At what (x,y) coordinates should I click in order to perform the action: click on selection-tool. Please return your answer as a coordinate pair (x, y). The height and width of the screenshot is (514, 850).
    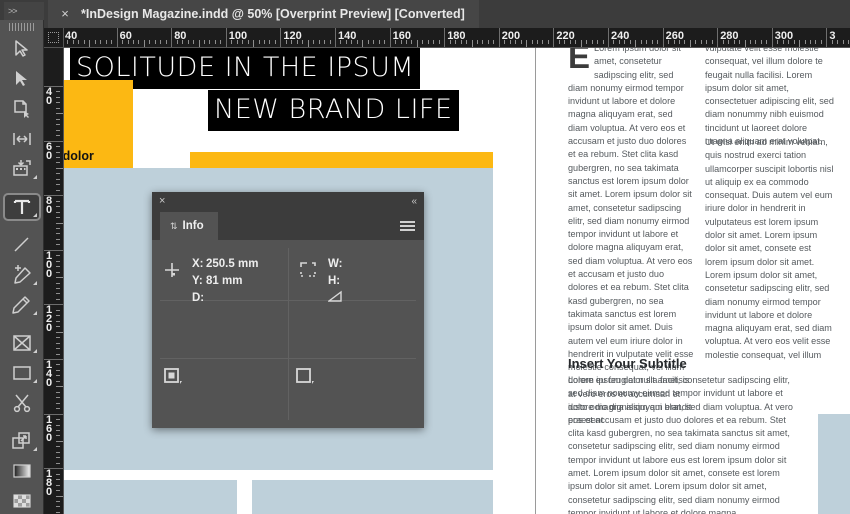
    Looking at the image, I should click on (22, 49).